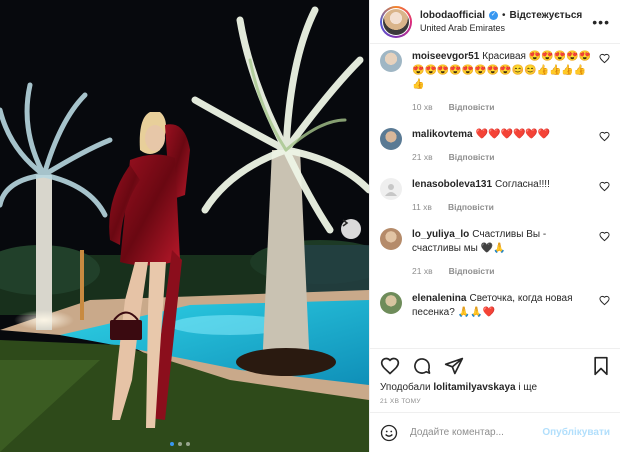 This screenshot has width=620, height=452. Describe the element at coordinates (422, 366) in the screenshot. I see `comment-bubble-icon` at that location.